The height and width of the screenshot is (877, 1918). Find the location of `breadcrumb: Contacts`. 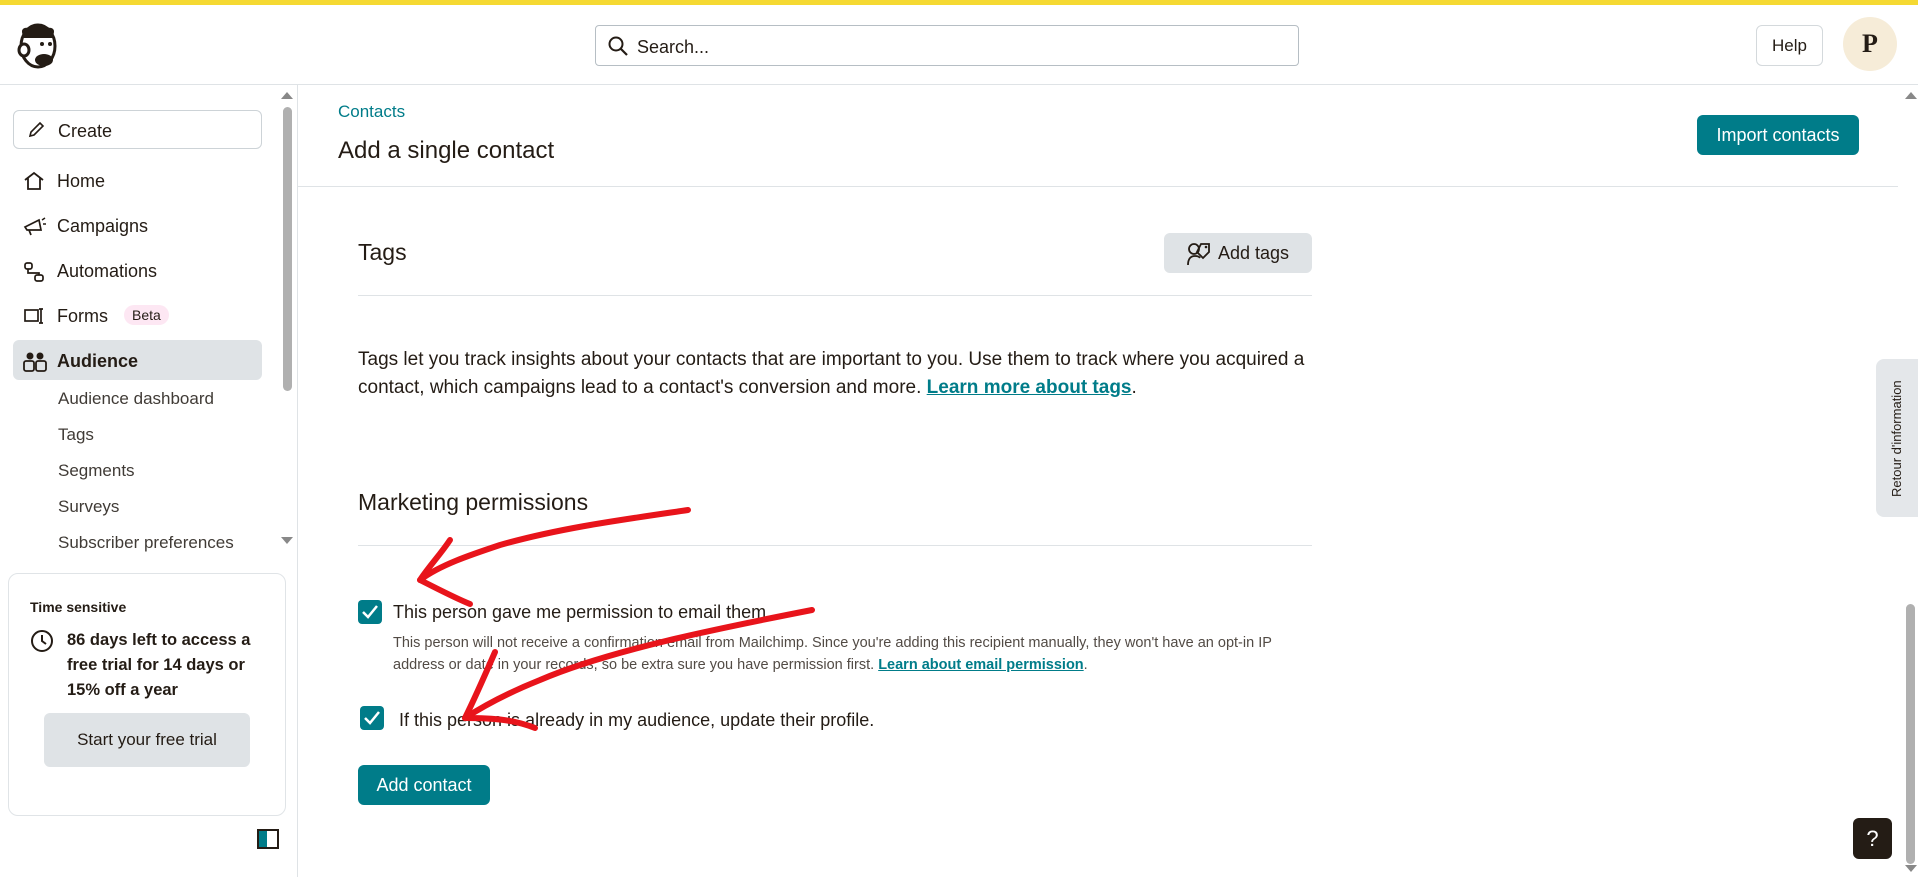

breadcrumb: Contacts is located at coordinates (371, 112).